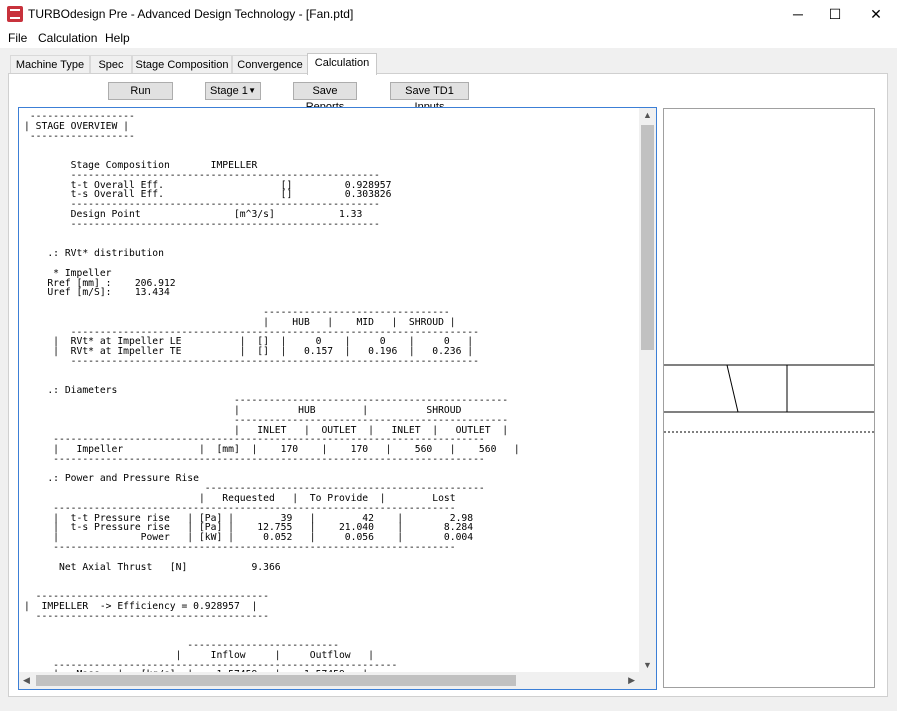  What do you see at coordinates (647, 390) in the screenshot?
I see `vertical-scrollbar: ▲ ▼` at bounding box center [647, 390].